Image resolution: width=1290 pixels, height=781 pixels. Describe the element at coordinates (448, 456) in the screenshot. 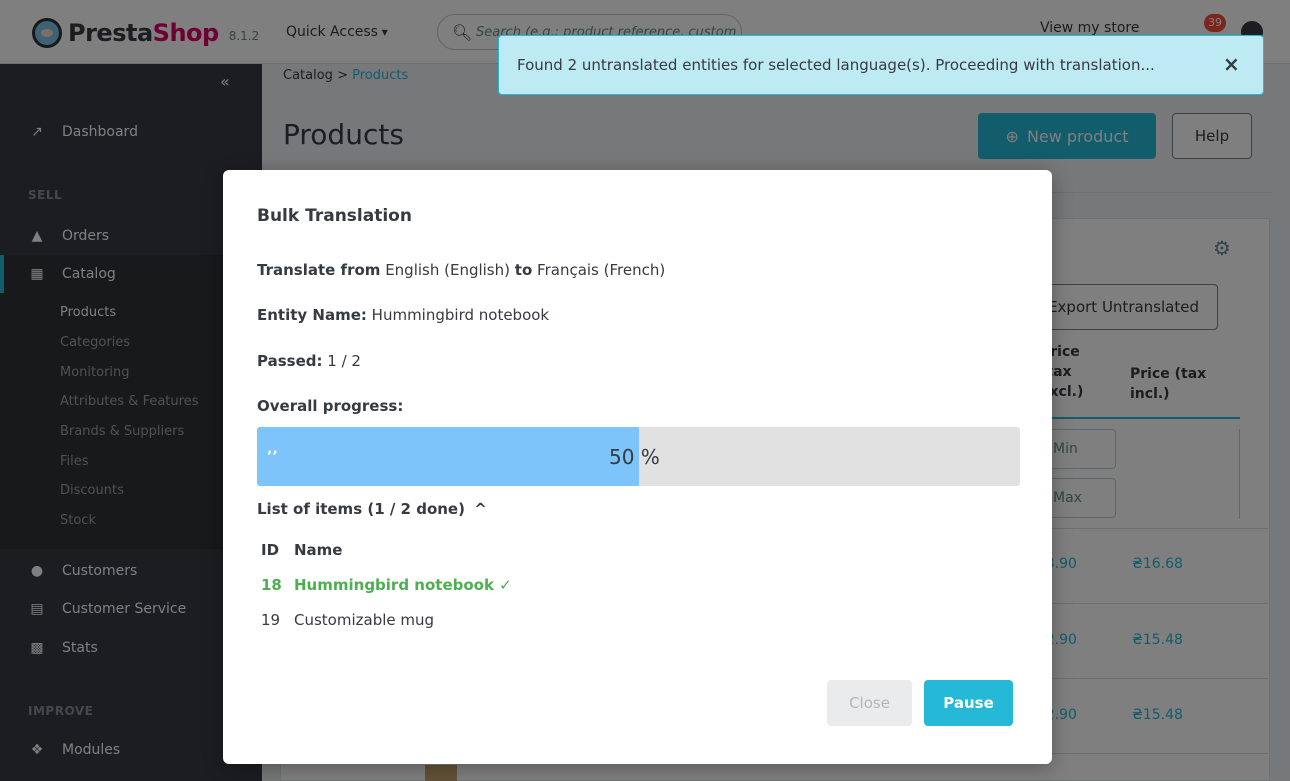

I see `progress-fill` at that location.